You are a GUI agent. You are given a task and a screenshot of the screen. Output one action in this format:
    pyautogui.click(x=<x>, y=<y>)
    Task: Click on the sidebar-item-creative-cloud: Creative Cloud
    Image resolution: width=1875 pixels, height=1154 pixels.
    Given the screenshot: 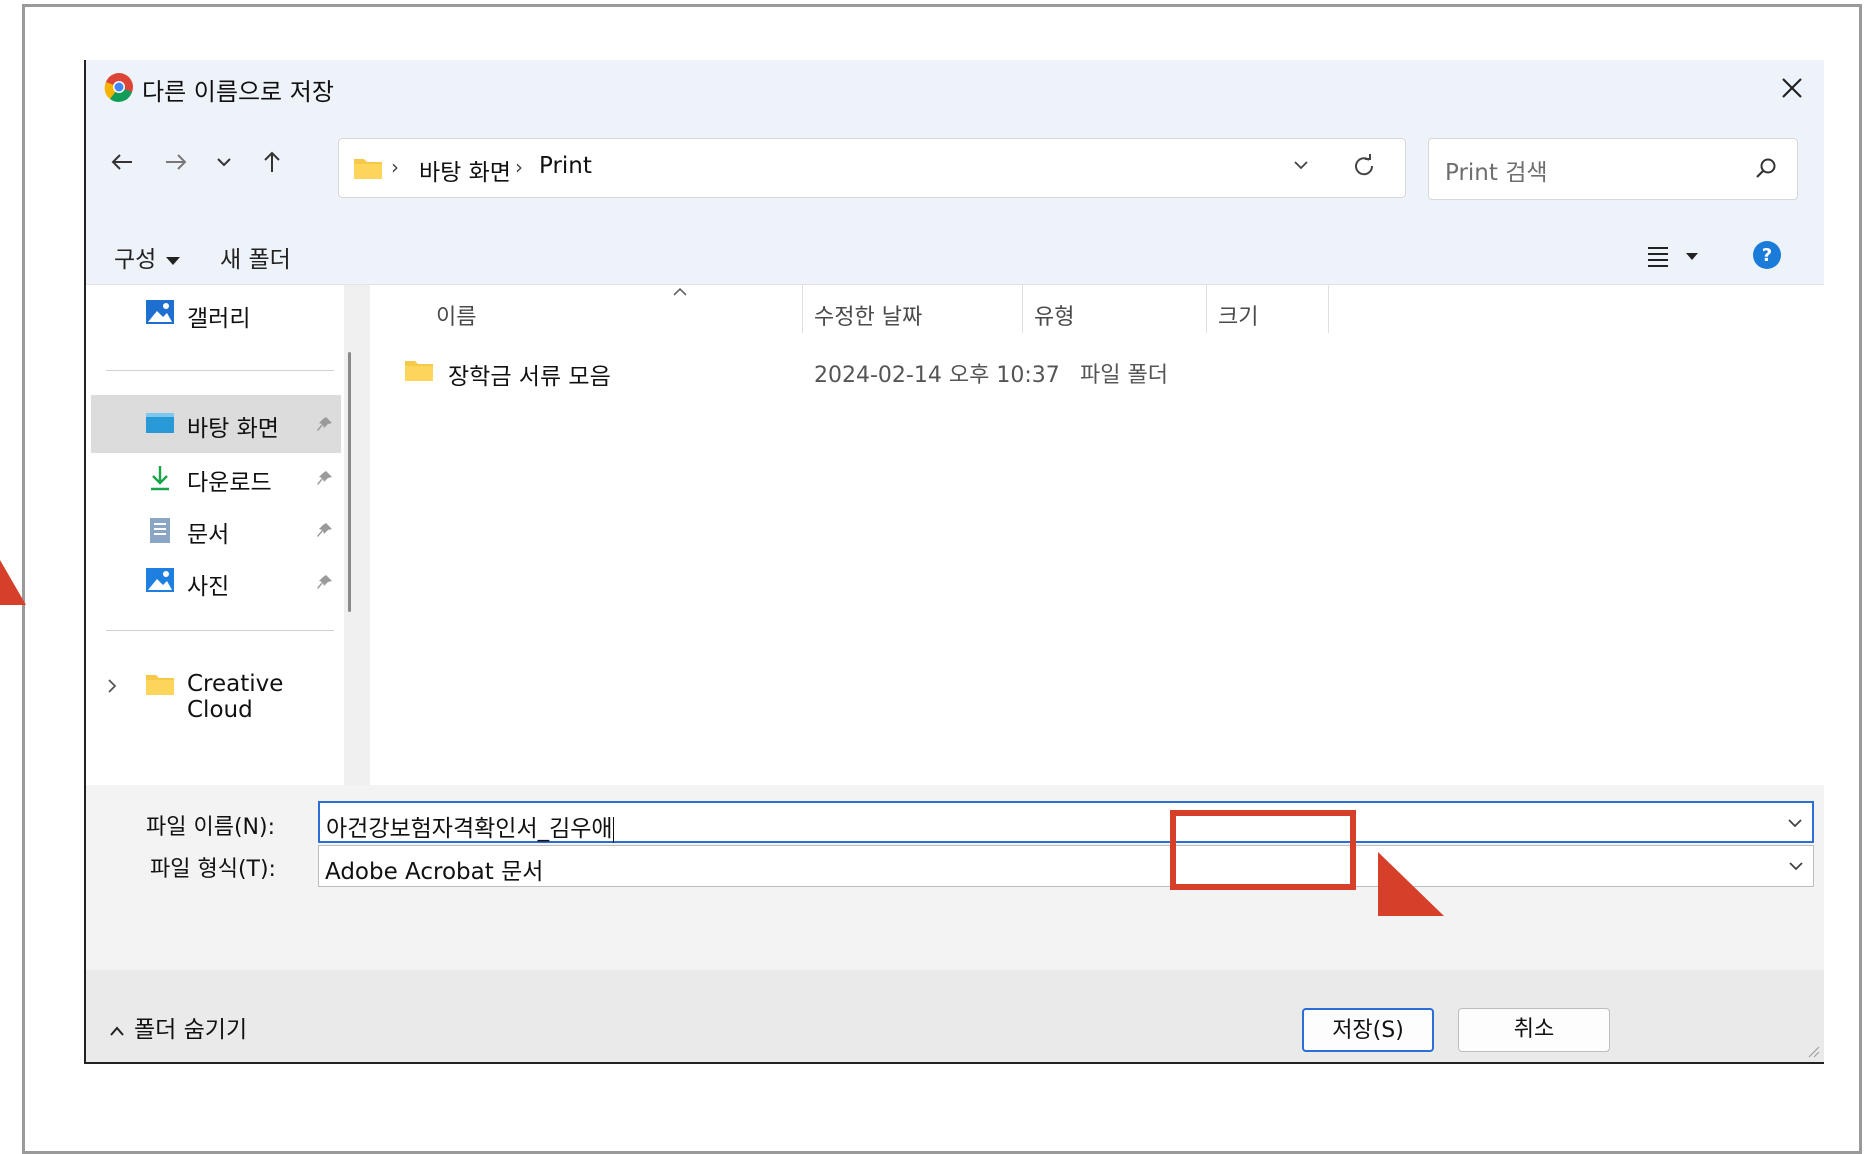 What is the action you would take?
    pyautogui.click(x=216, y=690)
    